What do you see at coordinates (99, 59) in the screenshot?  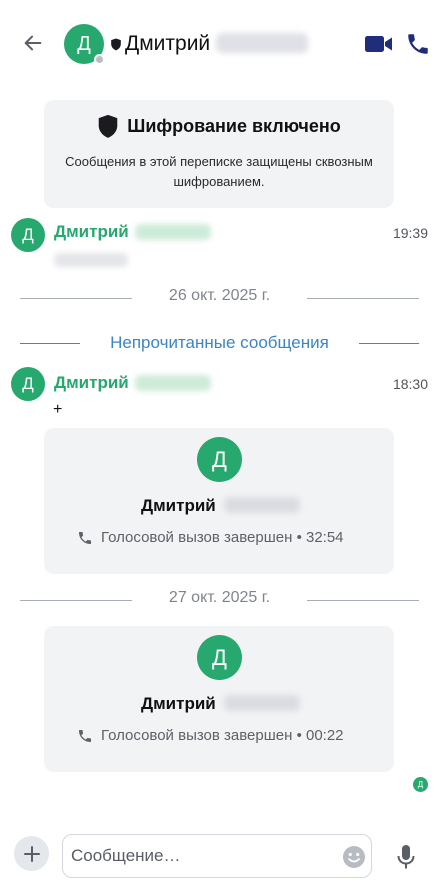 I see `offline-status-dot` at bounding box center [99, 59].